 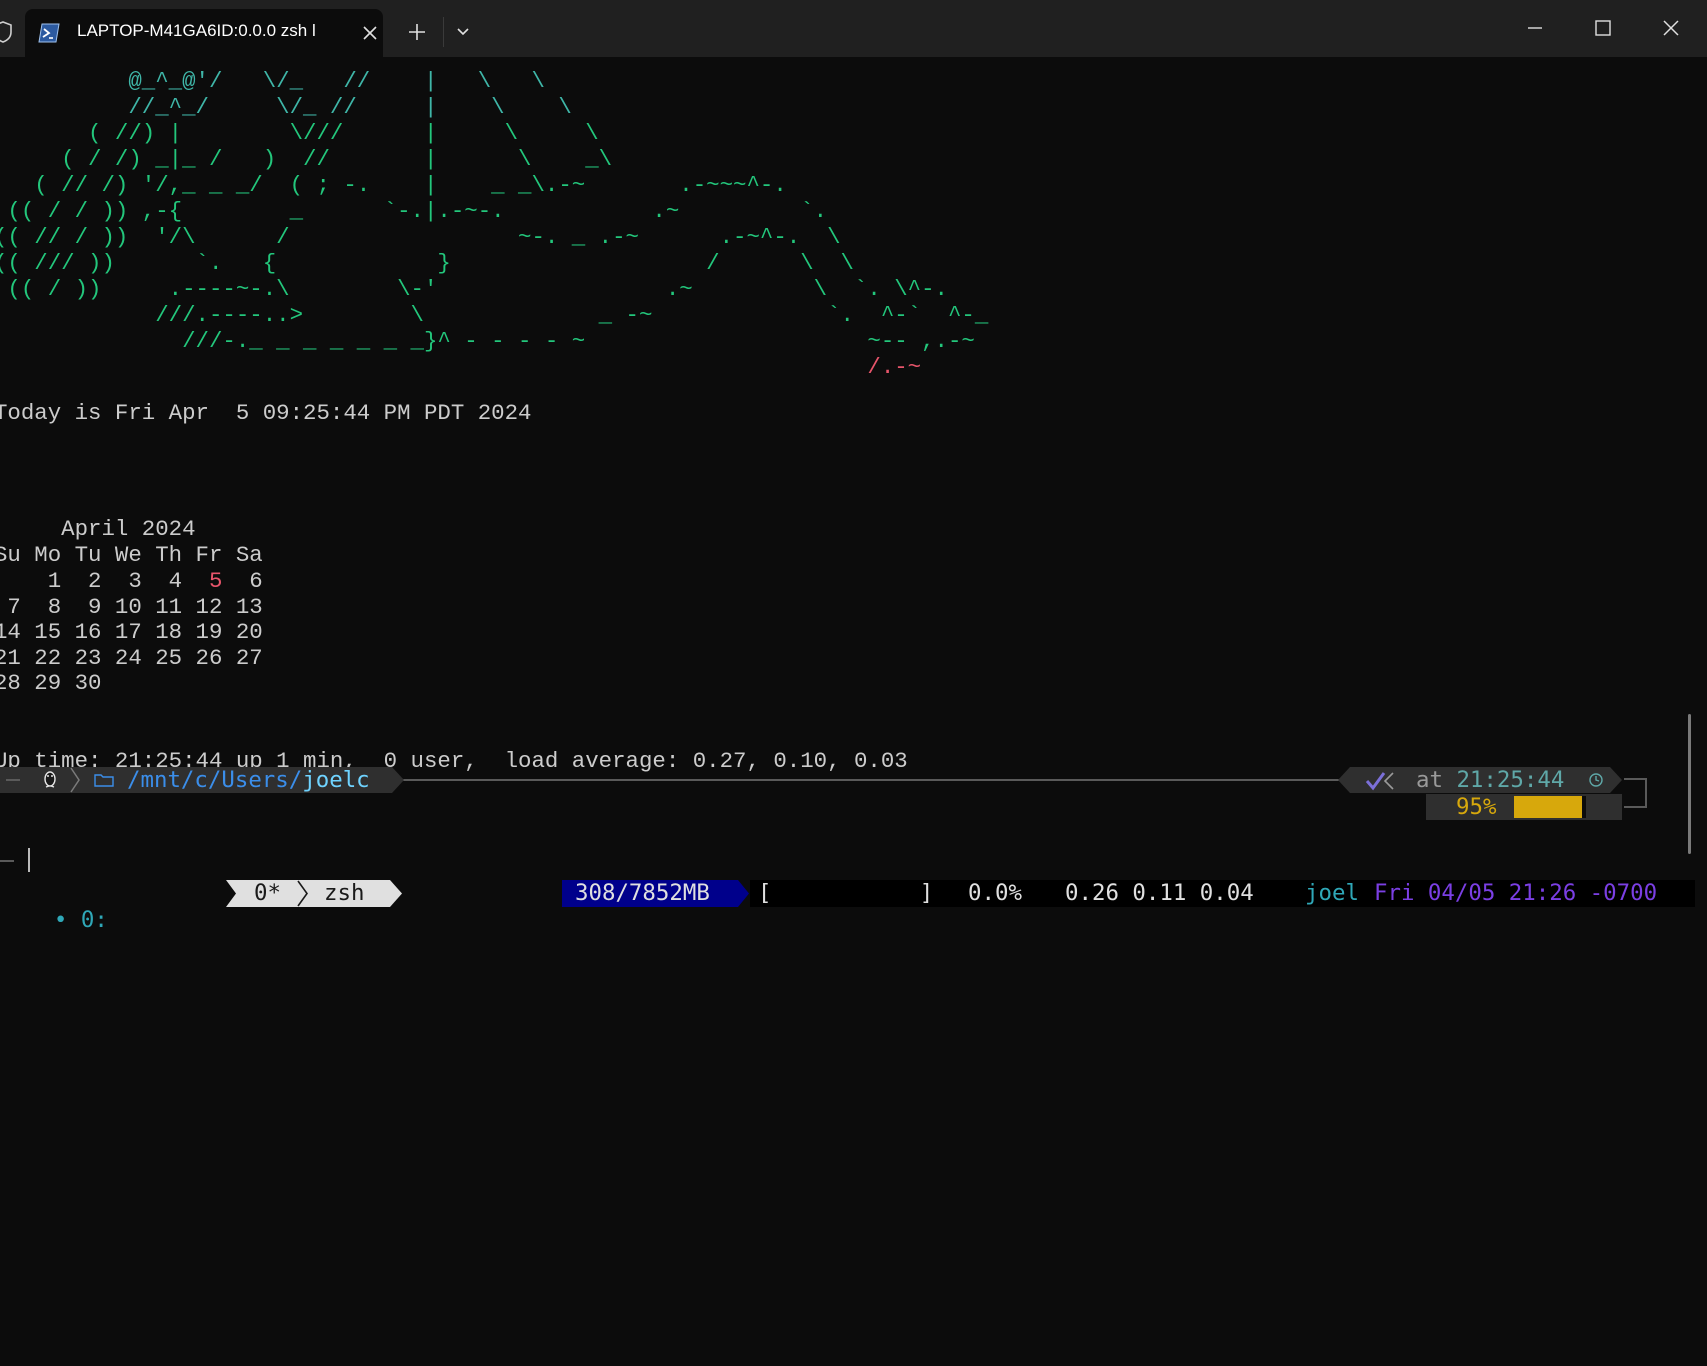 What do you see at coordinates (420, 237) in the screenshot?
I see `ascii-art-line: (( // / )) '/\ / ~-. _ .-~ .-~^-. \` at bounding box center [420, 237].